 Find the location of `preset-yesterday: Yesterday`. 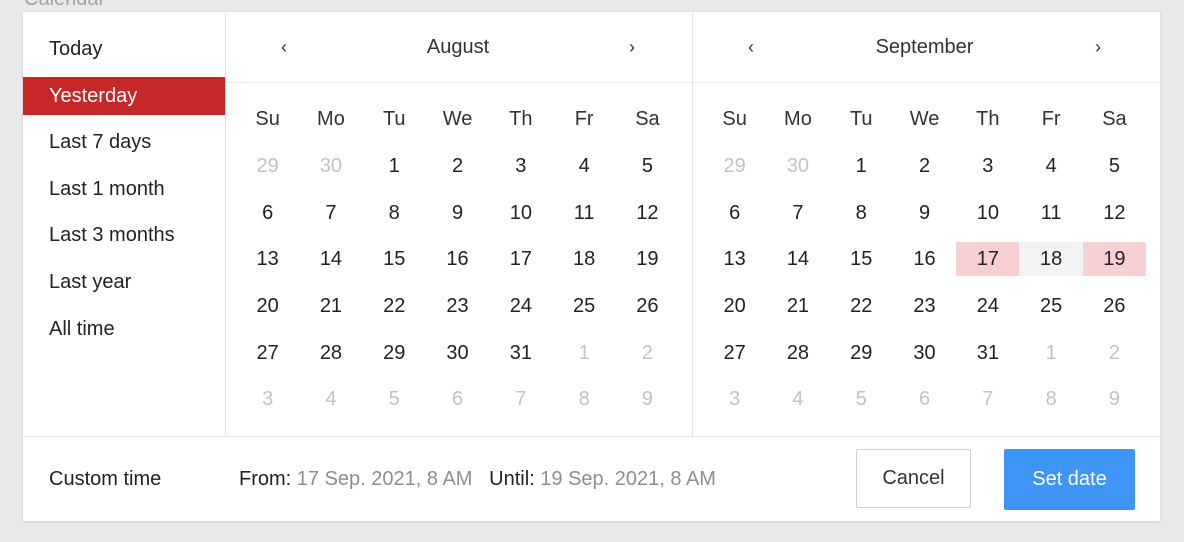

preset-yesterday: Yesterday is located at coordinates (124, 95).